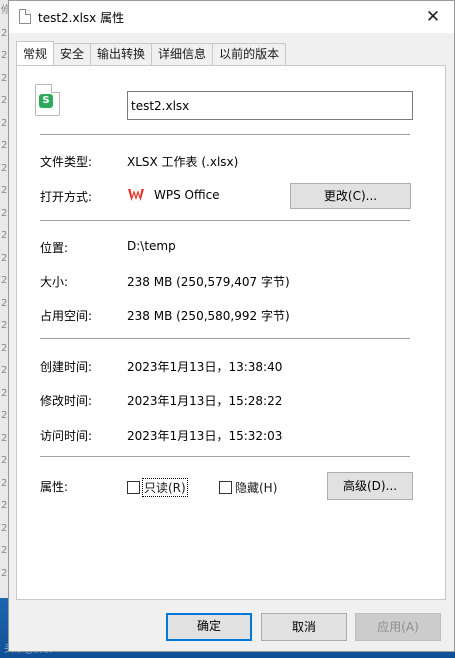  I want to click on apply-button: 应用(A), so click(398, 627).